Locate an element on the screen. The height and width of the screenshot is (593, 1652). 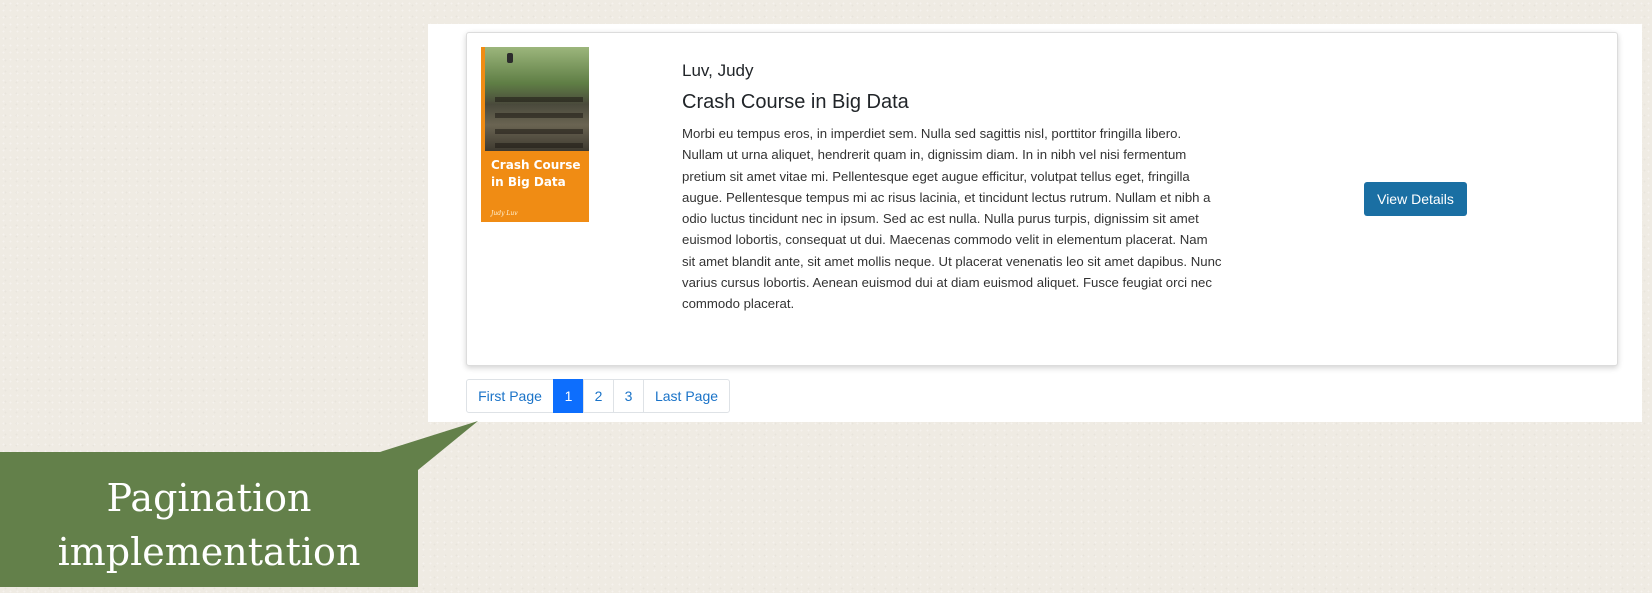
callout-line-2: implementation is located at coordinates (209, 552).